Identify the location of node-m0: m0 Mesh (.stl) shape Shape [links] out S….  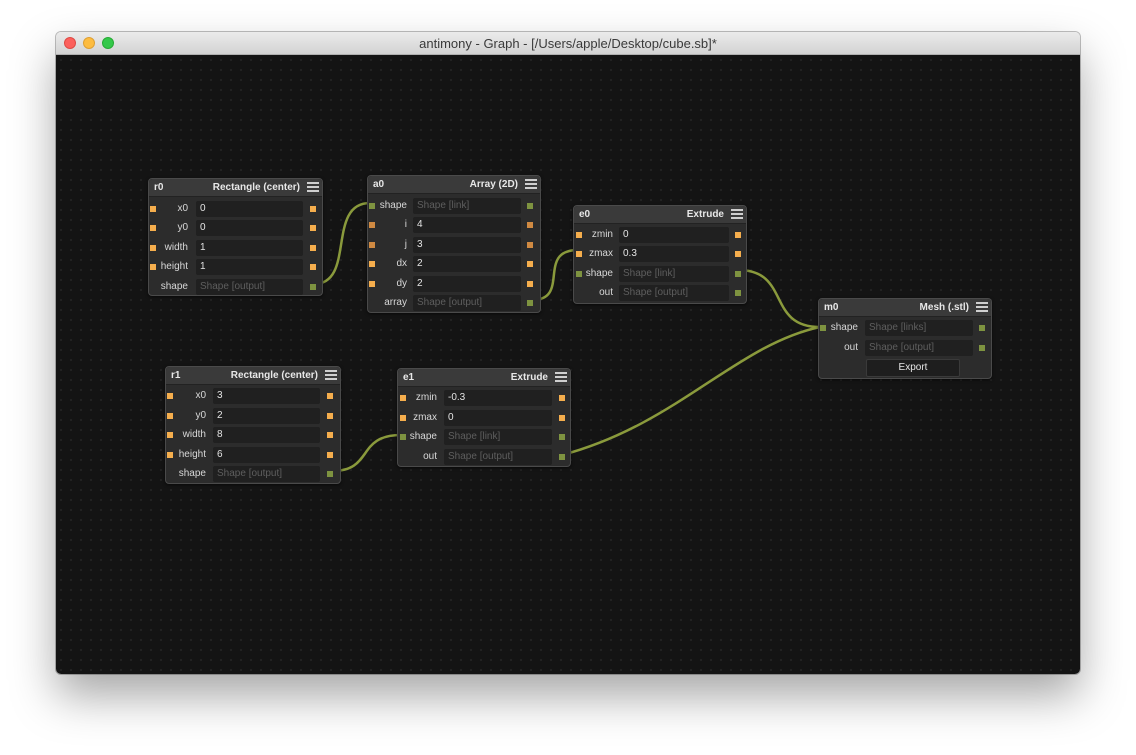
(905, 338).